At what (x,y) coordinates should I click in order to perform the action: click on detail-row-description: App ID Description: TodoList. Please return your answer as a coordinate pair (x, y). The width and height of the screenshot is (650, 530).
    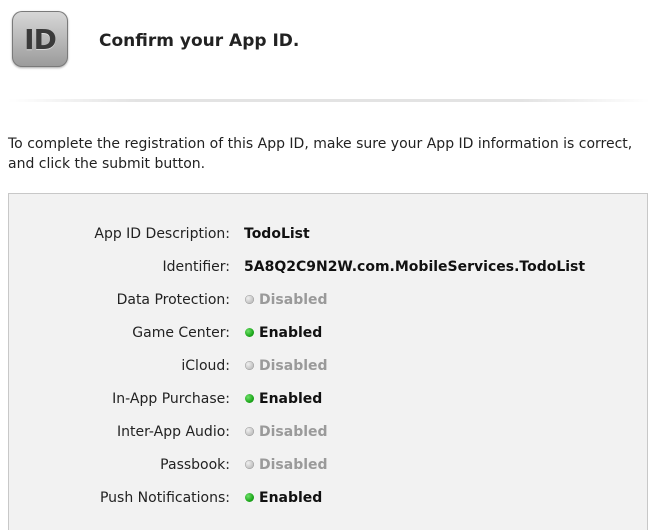
    Looking at the image, I should click on (329, 234).